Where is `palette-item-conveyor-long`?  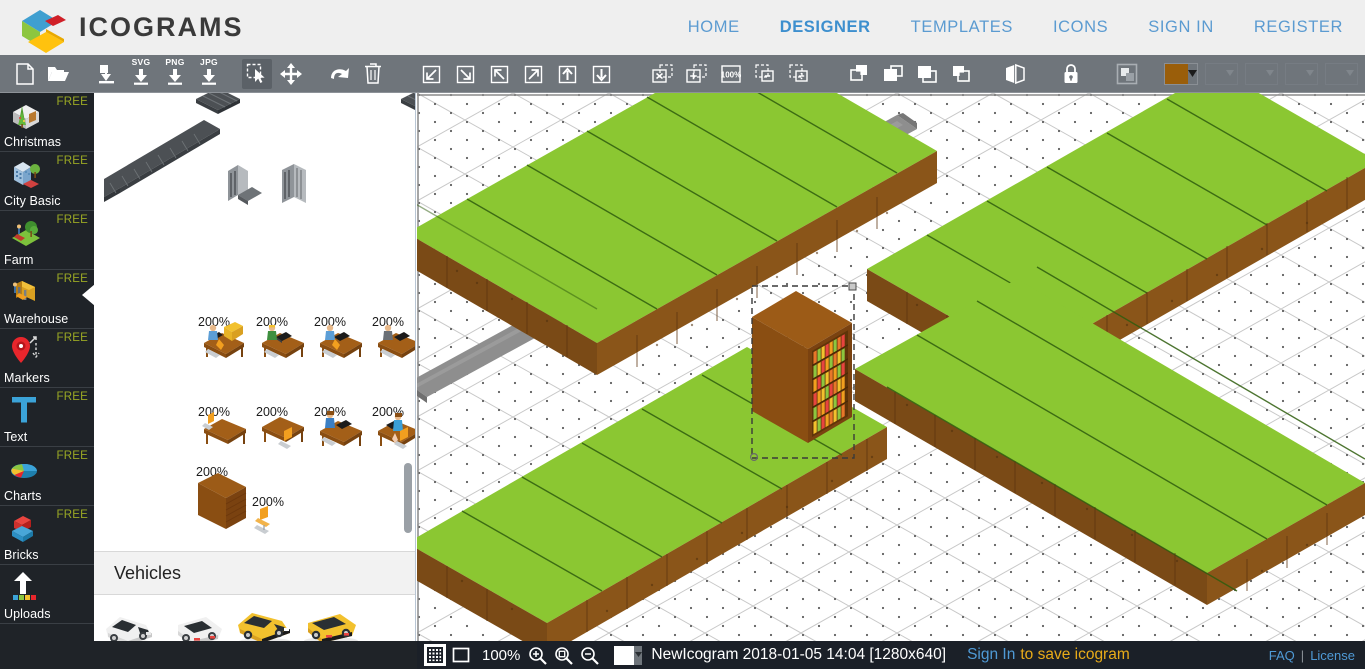
palette-item-conveyor-long is located at coordinates (167, 165).